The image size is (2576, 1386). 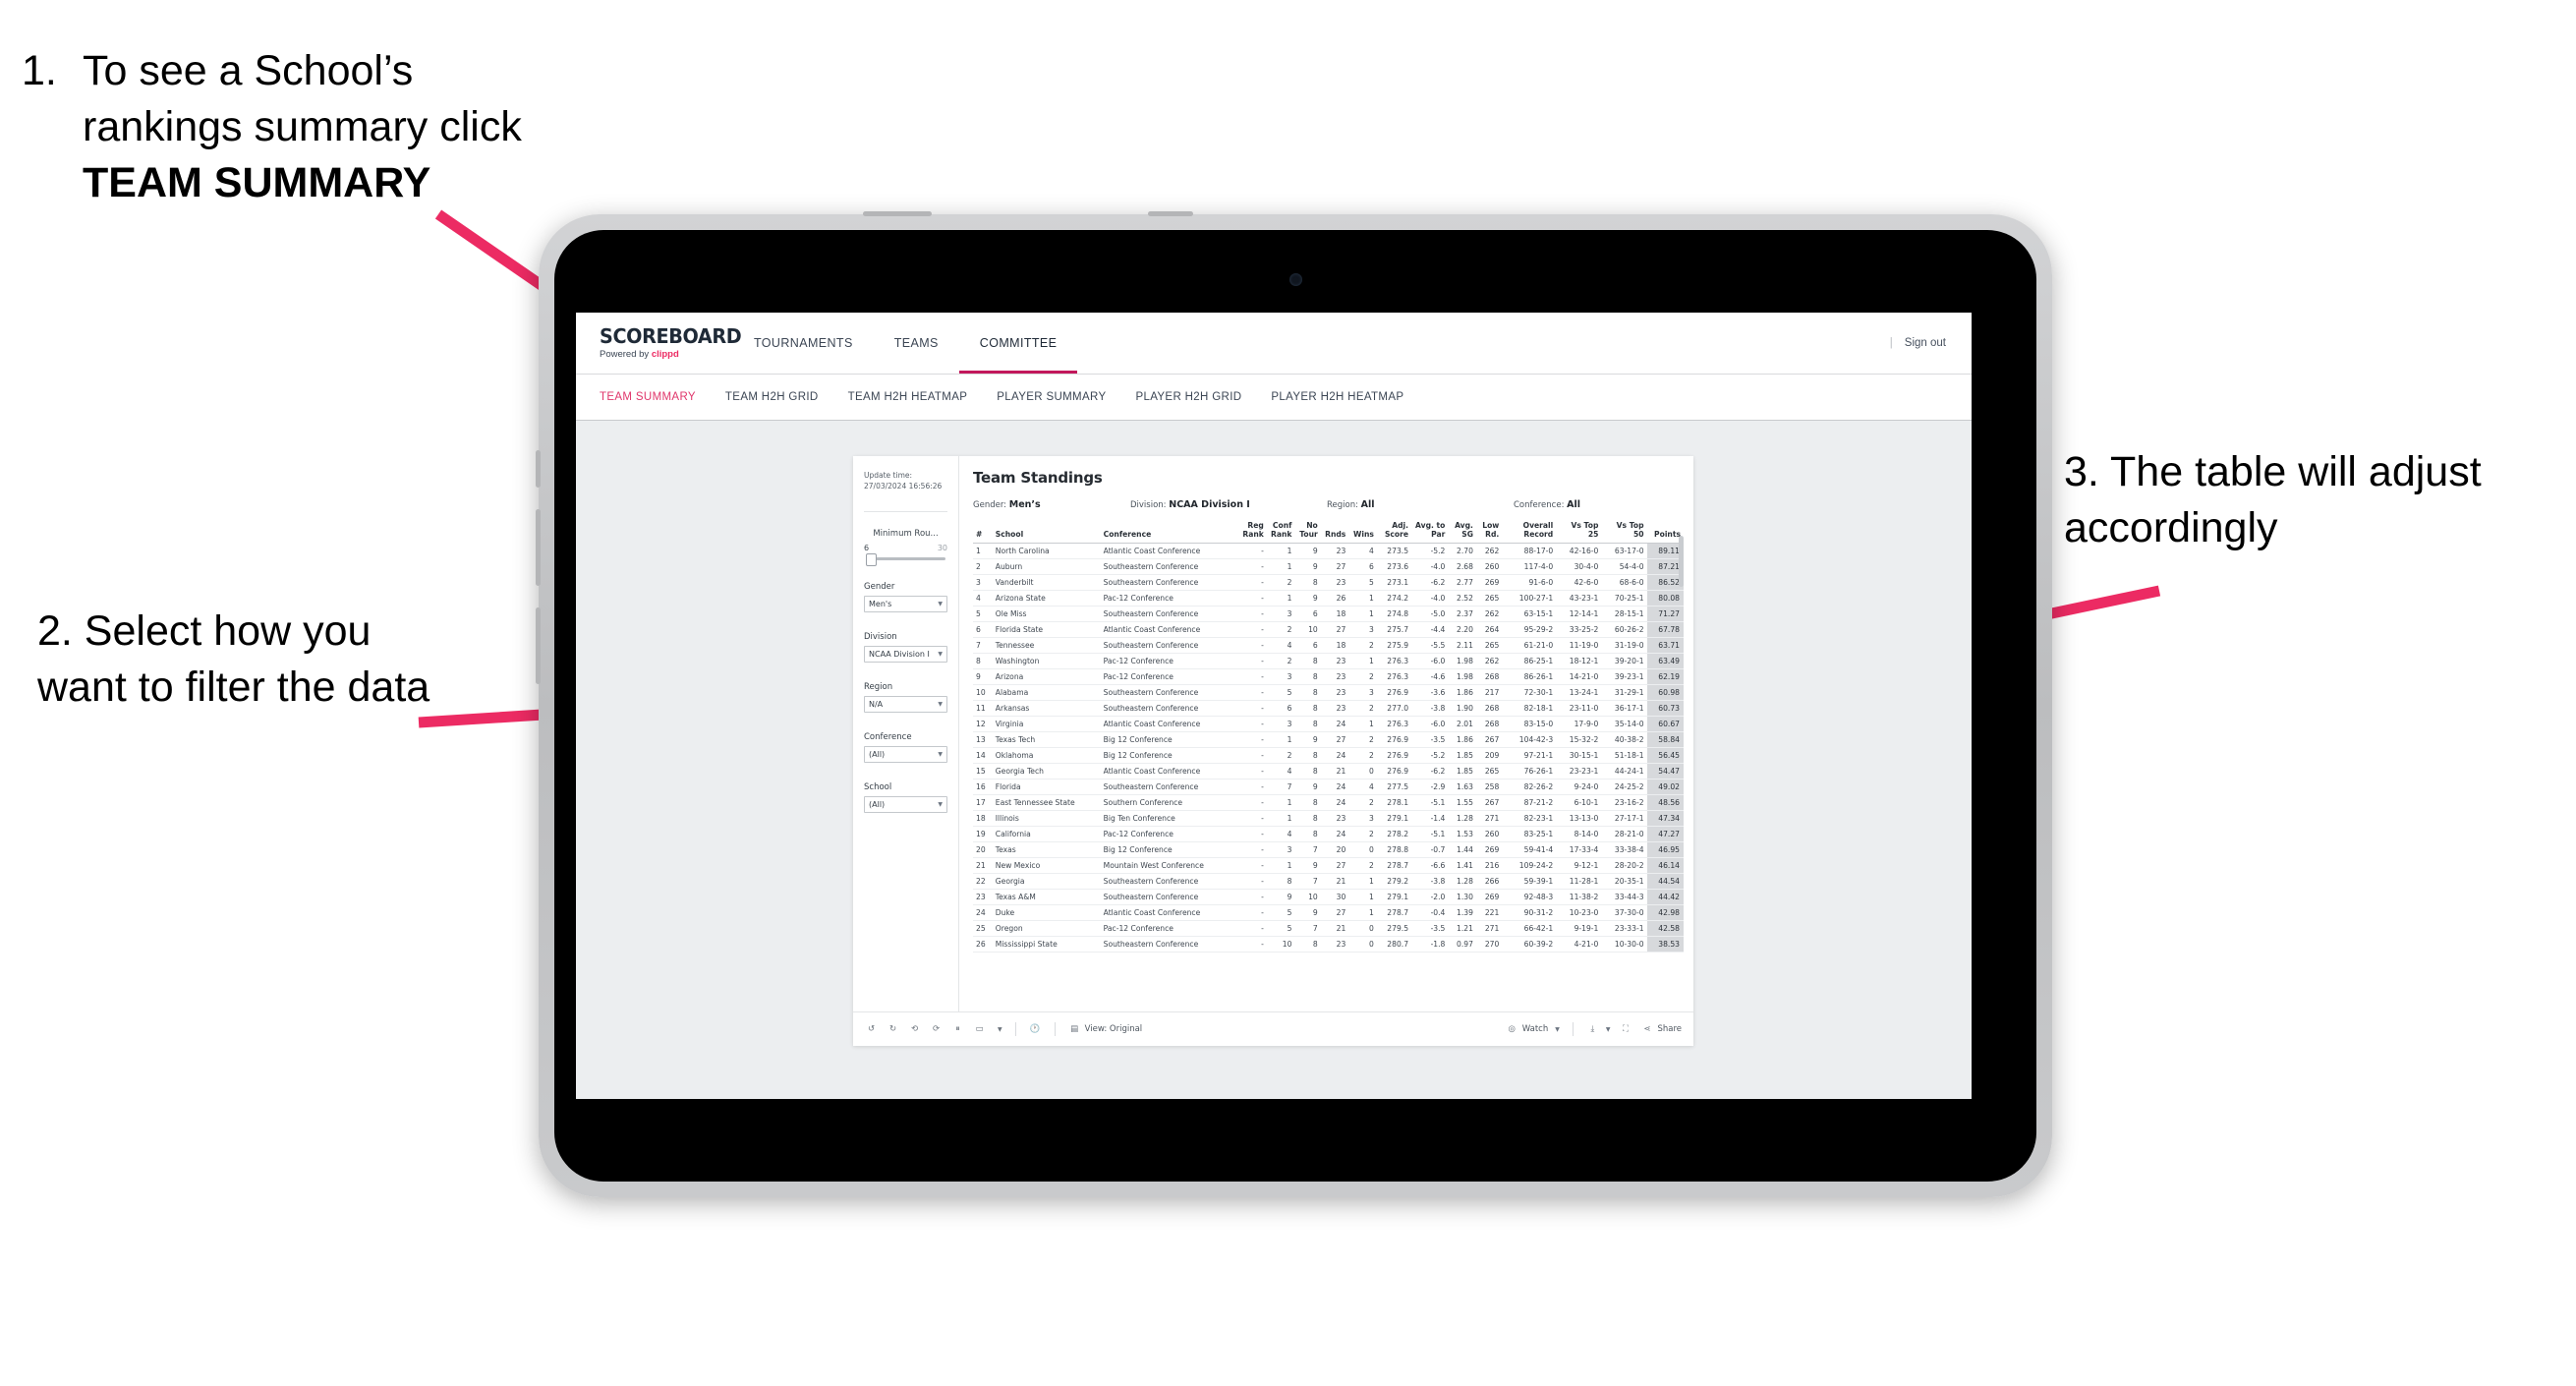 What do you see at coordinates (1051, 397) in the screenshot?
I see `subnav-item-player-summary: PLAYER SUMMARY` at bounding box center [1051, 397].